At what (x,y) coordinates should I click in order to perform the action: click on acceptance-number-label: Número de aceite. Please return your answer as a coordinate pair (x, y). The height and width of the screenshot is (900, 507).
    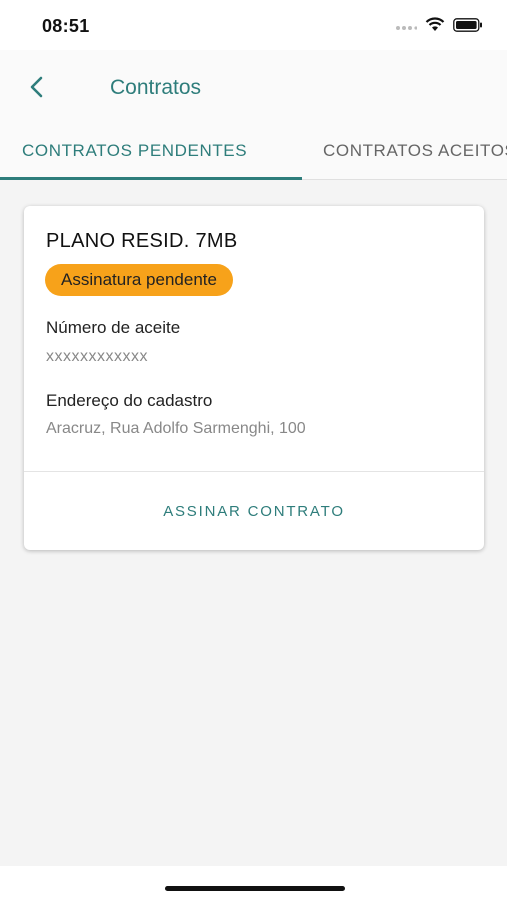
    Looking at the image, I should click on (113, 327).